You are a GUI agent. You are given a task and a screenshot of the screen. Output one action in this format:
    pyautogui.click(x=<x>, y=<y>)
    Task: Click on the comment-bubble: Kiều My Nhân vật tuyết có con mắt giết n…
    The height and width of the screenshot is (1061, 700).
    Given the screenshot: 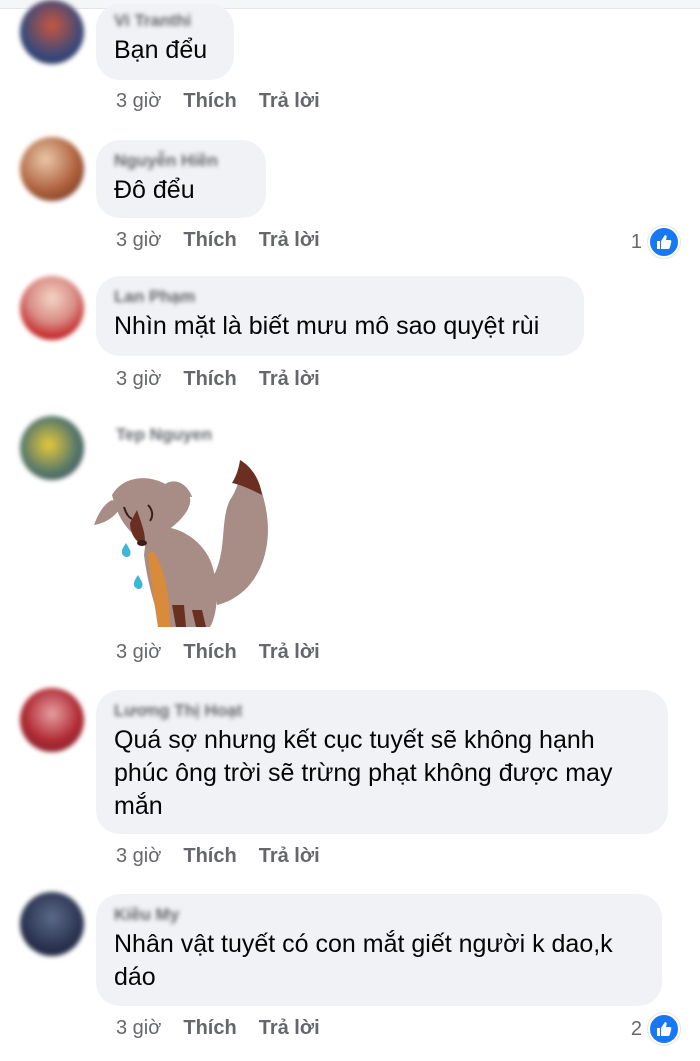 What is the action you would take?
    pyautogui.click(x=379, y=950)
    